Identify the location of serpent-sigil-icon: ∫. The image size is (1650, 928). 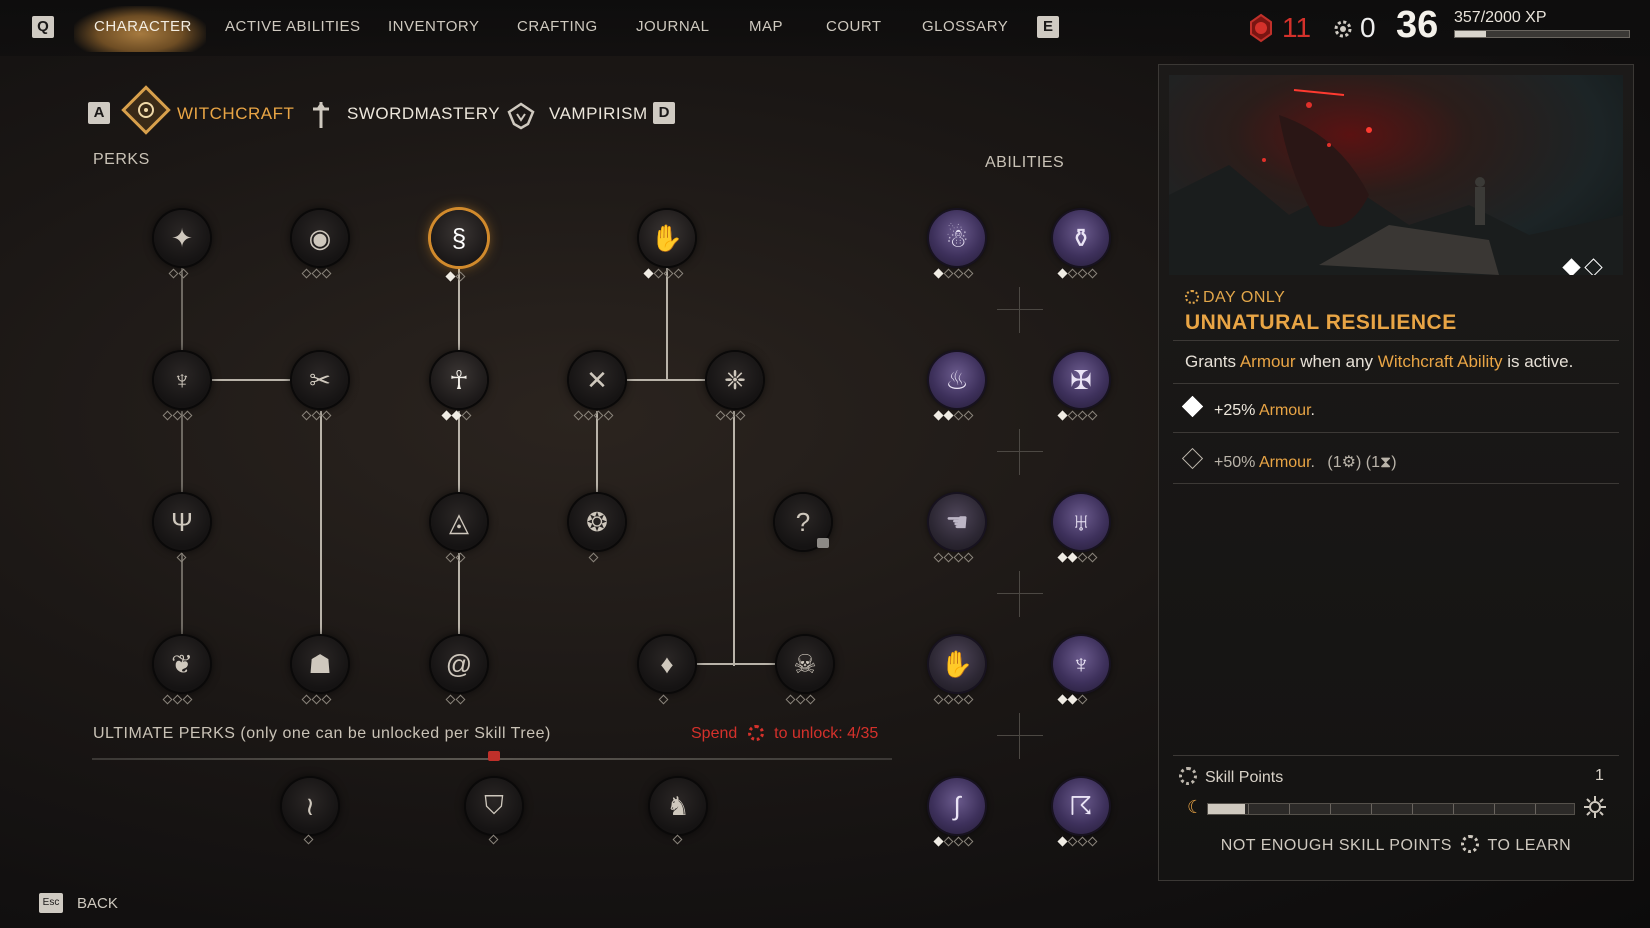
(957, 806).